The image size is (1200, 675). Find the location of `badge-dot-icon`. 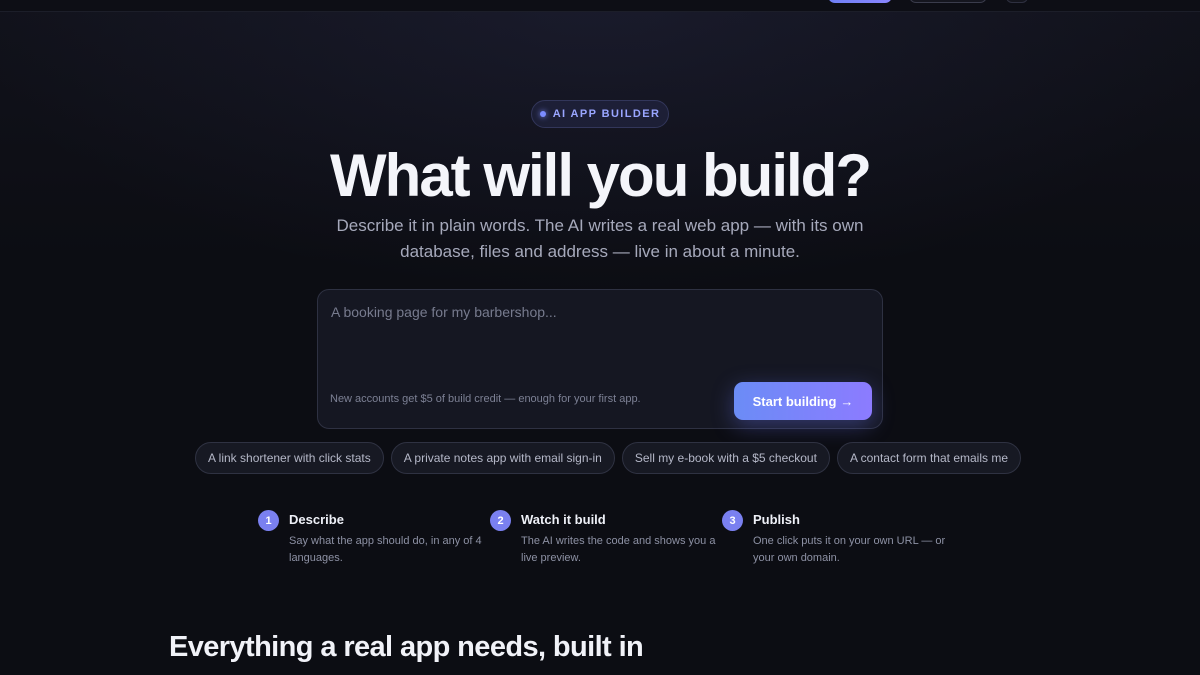

badge-dot-icon is located at coordinates (542, 114).